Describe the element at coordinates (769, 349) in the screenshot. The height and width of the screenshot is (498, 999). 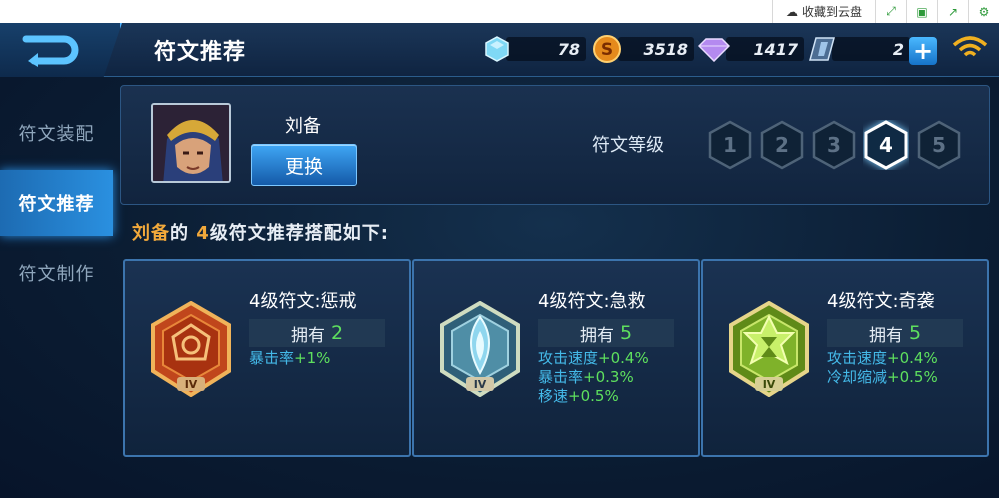
I see `green-rune-icon: IV` at that location.